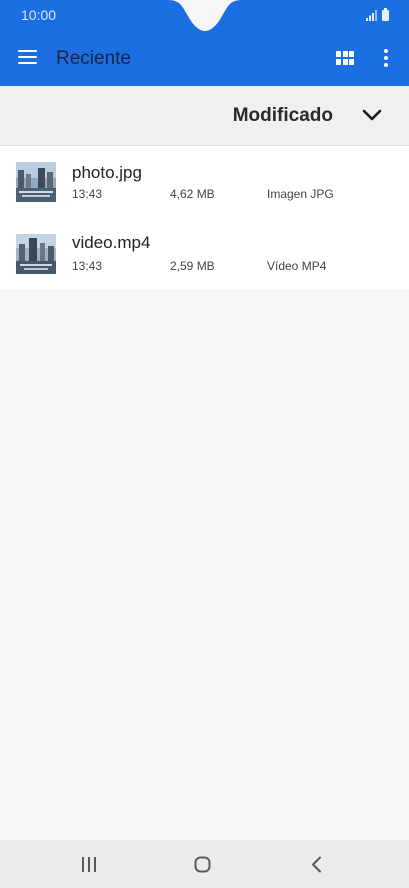 This screenshot has width=409, height=888. Describe the element at coordinates (377, 14) in the screenshot. I see `status-icons` at that location.